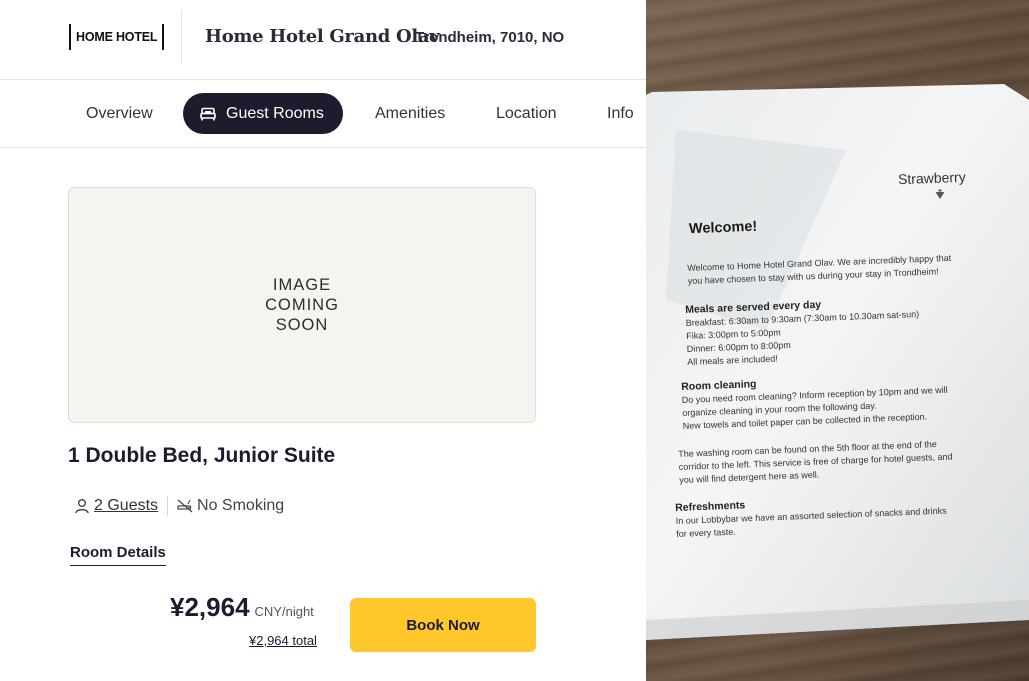  What do you see at coordinates (202, 455) in the screenshot?
I see `room-title: 1 Double Bed, Junior Suite` at bounding box center [202, 455].